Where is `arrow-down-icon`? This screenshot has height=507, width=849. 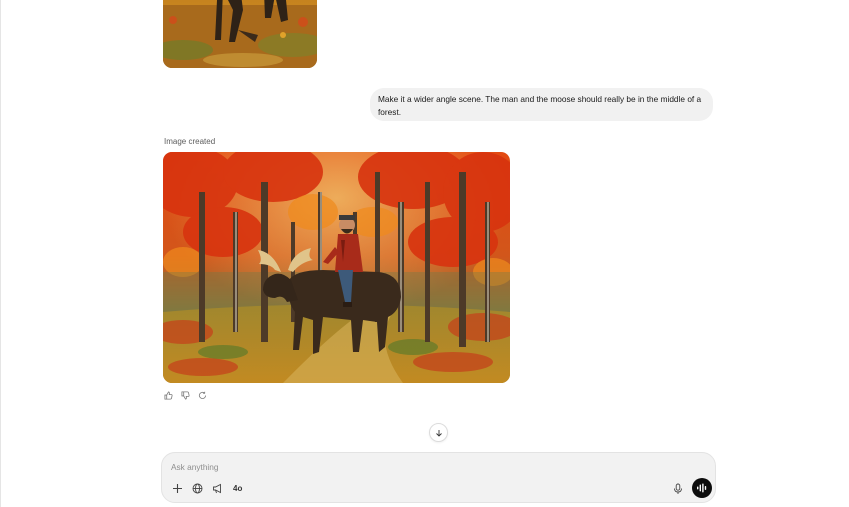 arrow-down-icon is located at coordinates (438, 433).